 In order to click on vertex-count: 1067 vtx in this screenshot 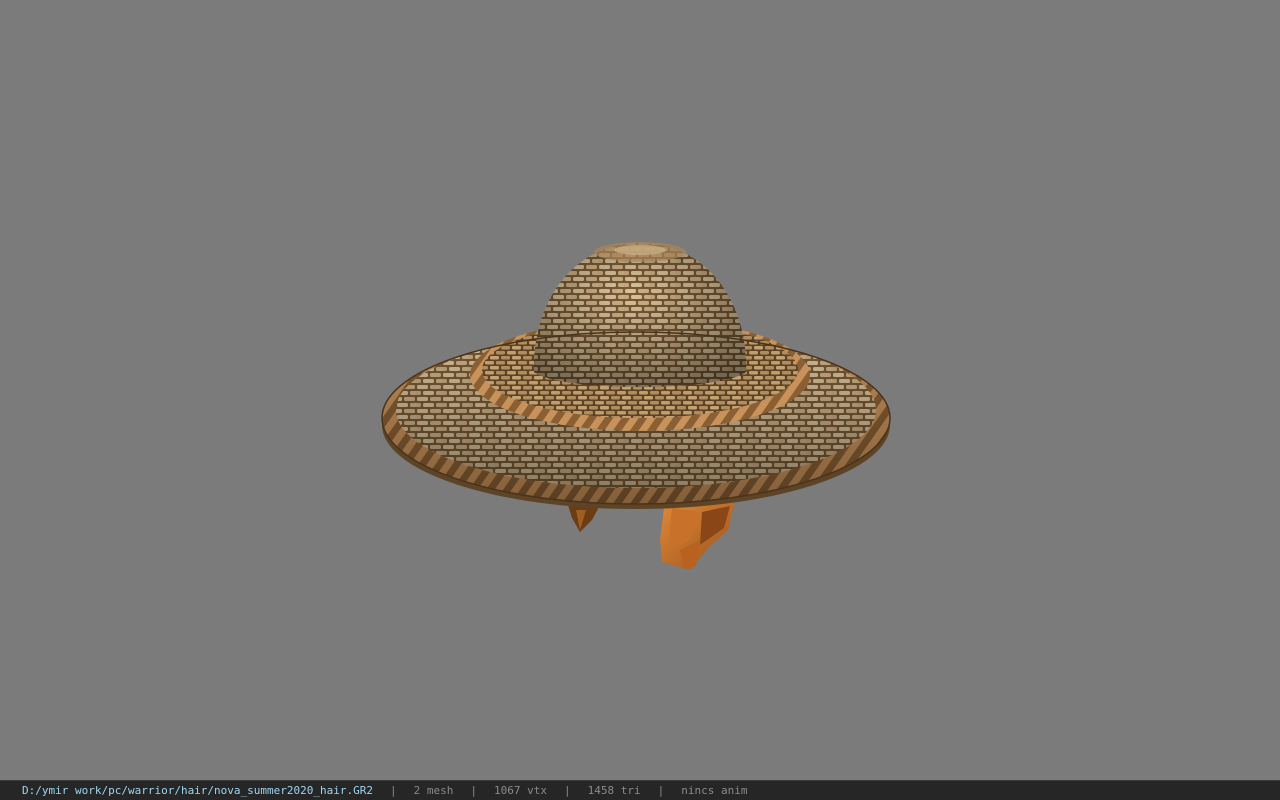, I will do `click(520, 790)`.